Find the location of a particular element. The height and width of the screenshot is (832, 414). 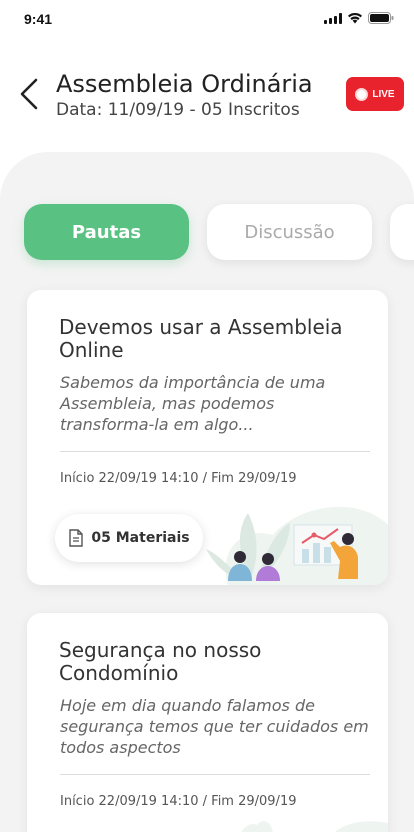

card-title: Devemos usar a Assembleia Online is located at coordinates (201, 338).